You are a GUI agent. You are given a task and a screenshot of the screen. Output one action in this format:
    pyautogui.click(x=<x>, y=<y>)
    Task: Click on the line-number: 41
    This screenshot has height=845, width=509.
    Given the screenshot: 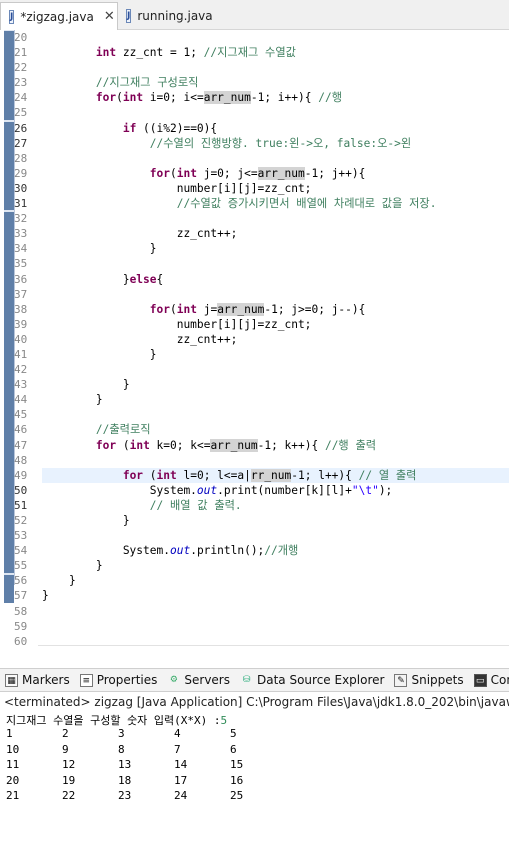 What is the action you would take?
    pyautogui.click(x=21, y=354)
    